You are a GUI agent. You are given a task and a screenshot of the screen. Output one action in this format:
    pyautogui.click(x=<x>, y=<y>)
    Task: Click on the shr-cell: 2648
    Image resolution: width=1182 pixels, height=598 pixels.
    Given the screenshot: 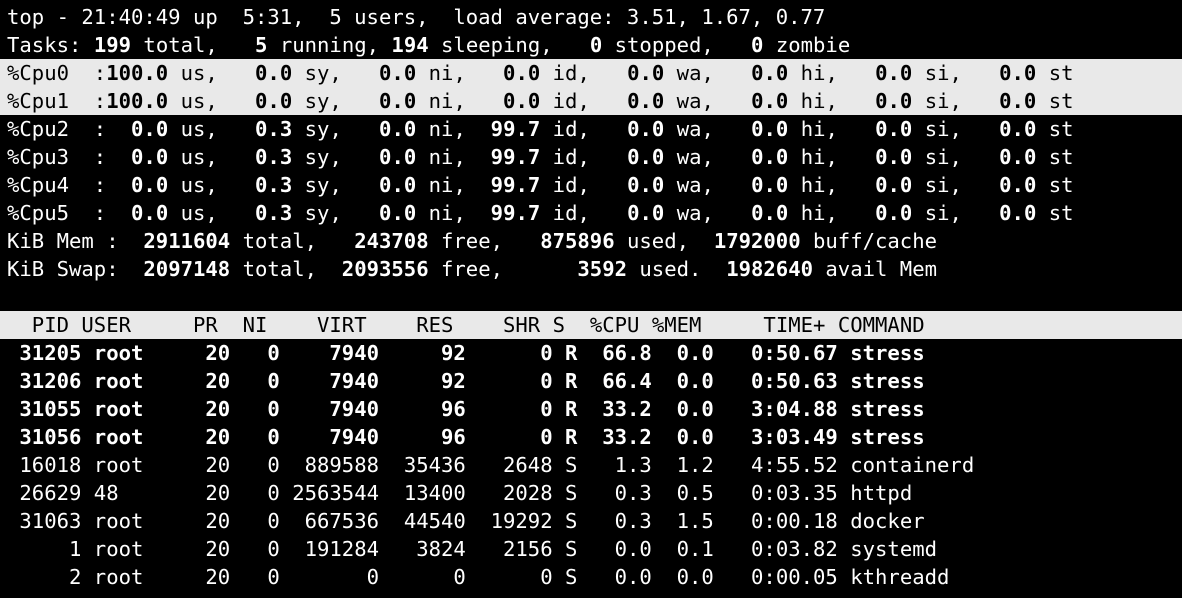 What is the action you would take?
    pyautogui.click(x=509, y=465)
    